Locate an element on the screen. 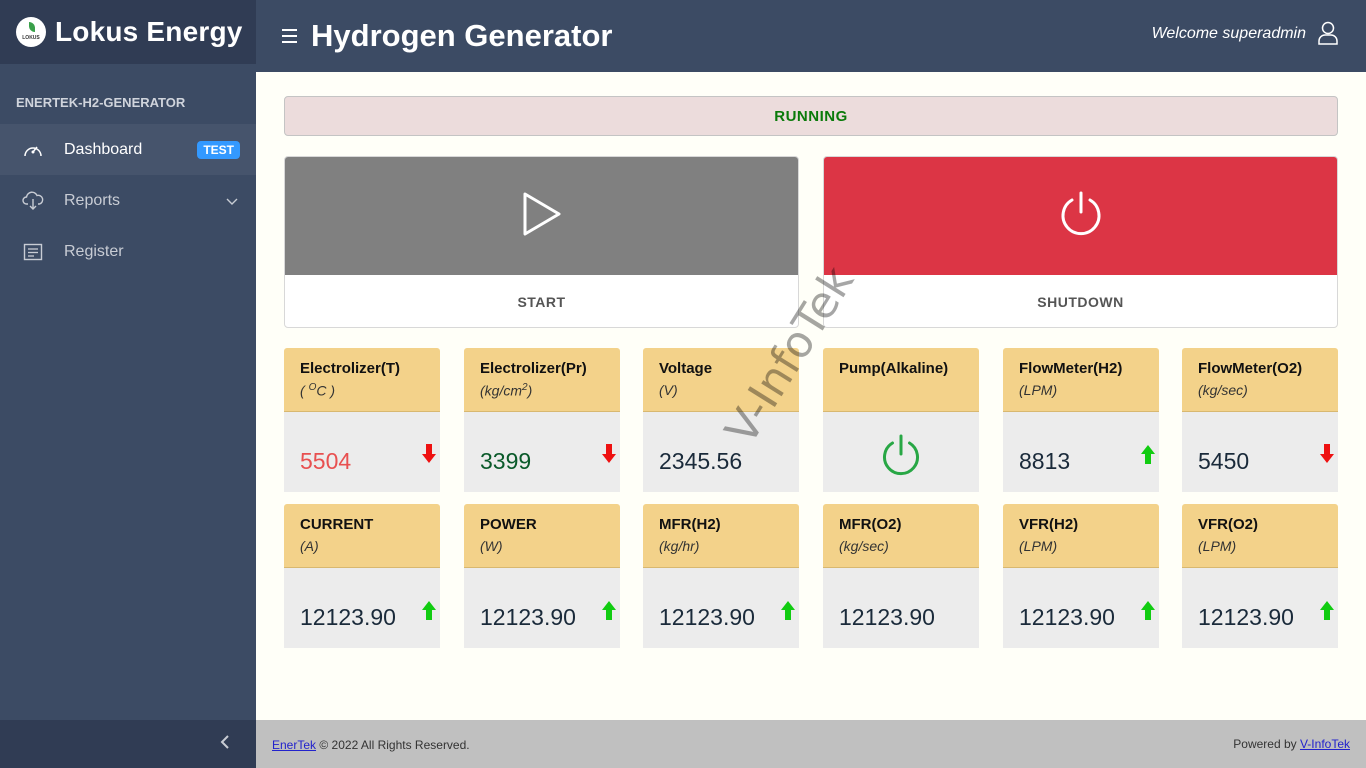 This screenshot has height=768, width=1366. card-title: CURRENT is located at coordinates (337, 524).